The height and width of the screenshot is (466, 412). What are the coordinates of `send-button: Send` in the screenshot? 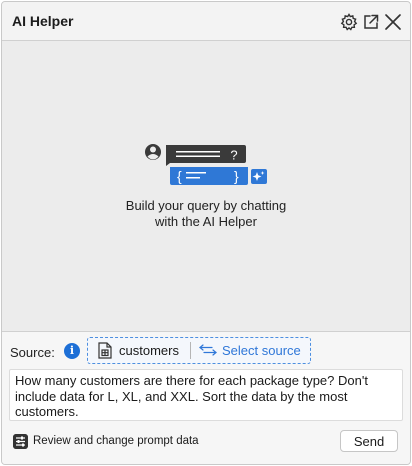 It's located at (369, 441).